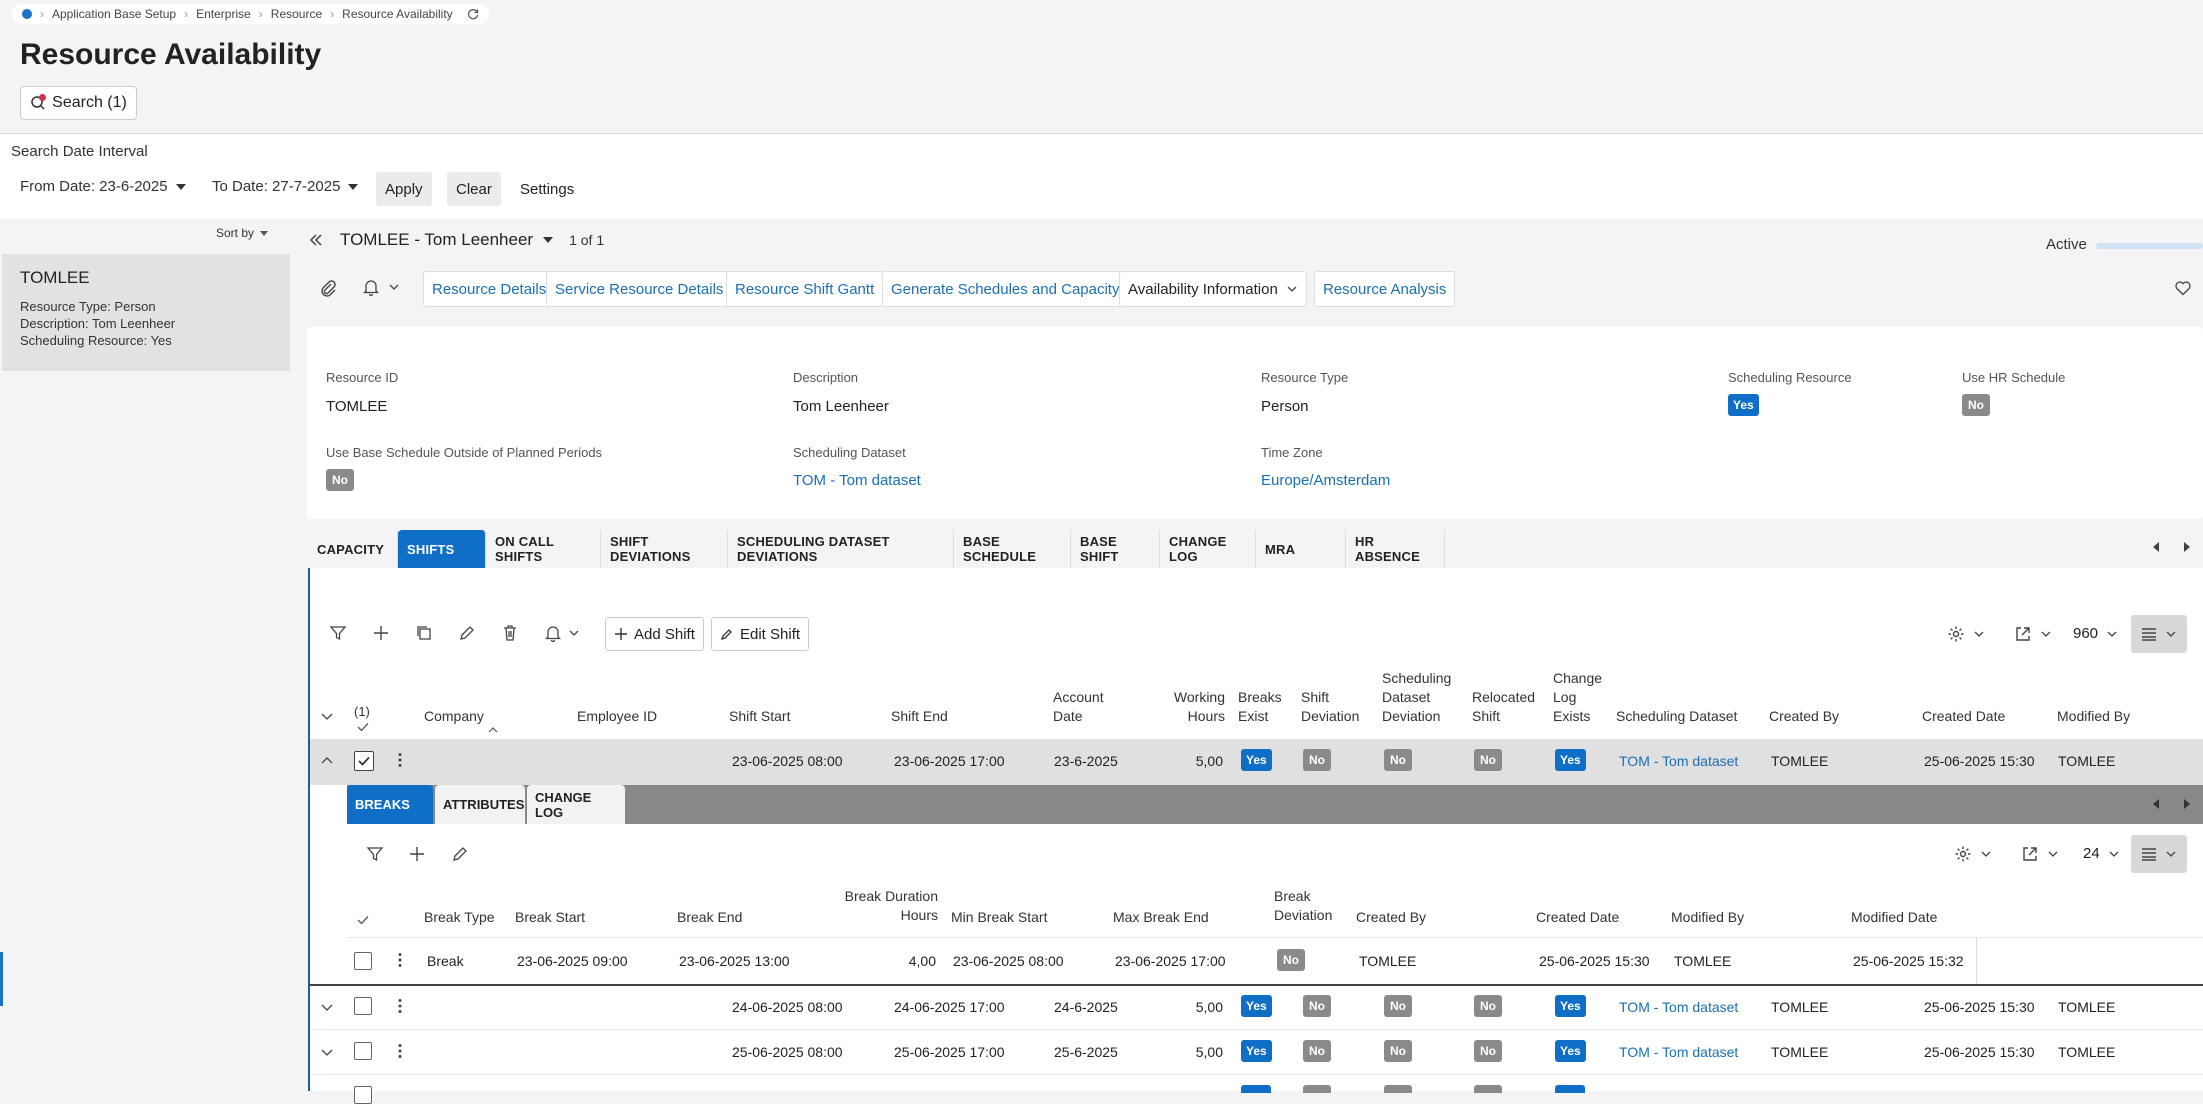  I want to click on view-mode-menu, so click(2159, 634).